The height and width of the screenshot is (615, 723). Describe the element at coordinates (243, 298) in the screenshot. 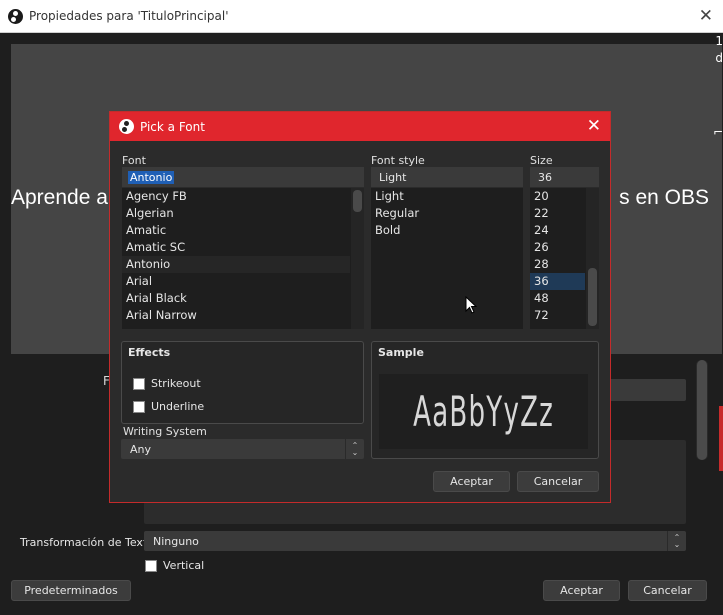

I see `font-list-item: Arial Black` at that location.